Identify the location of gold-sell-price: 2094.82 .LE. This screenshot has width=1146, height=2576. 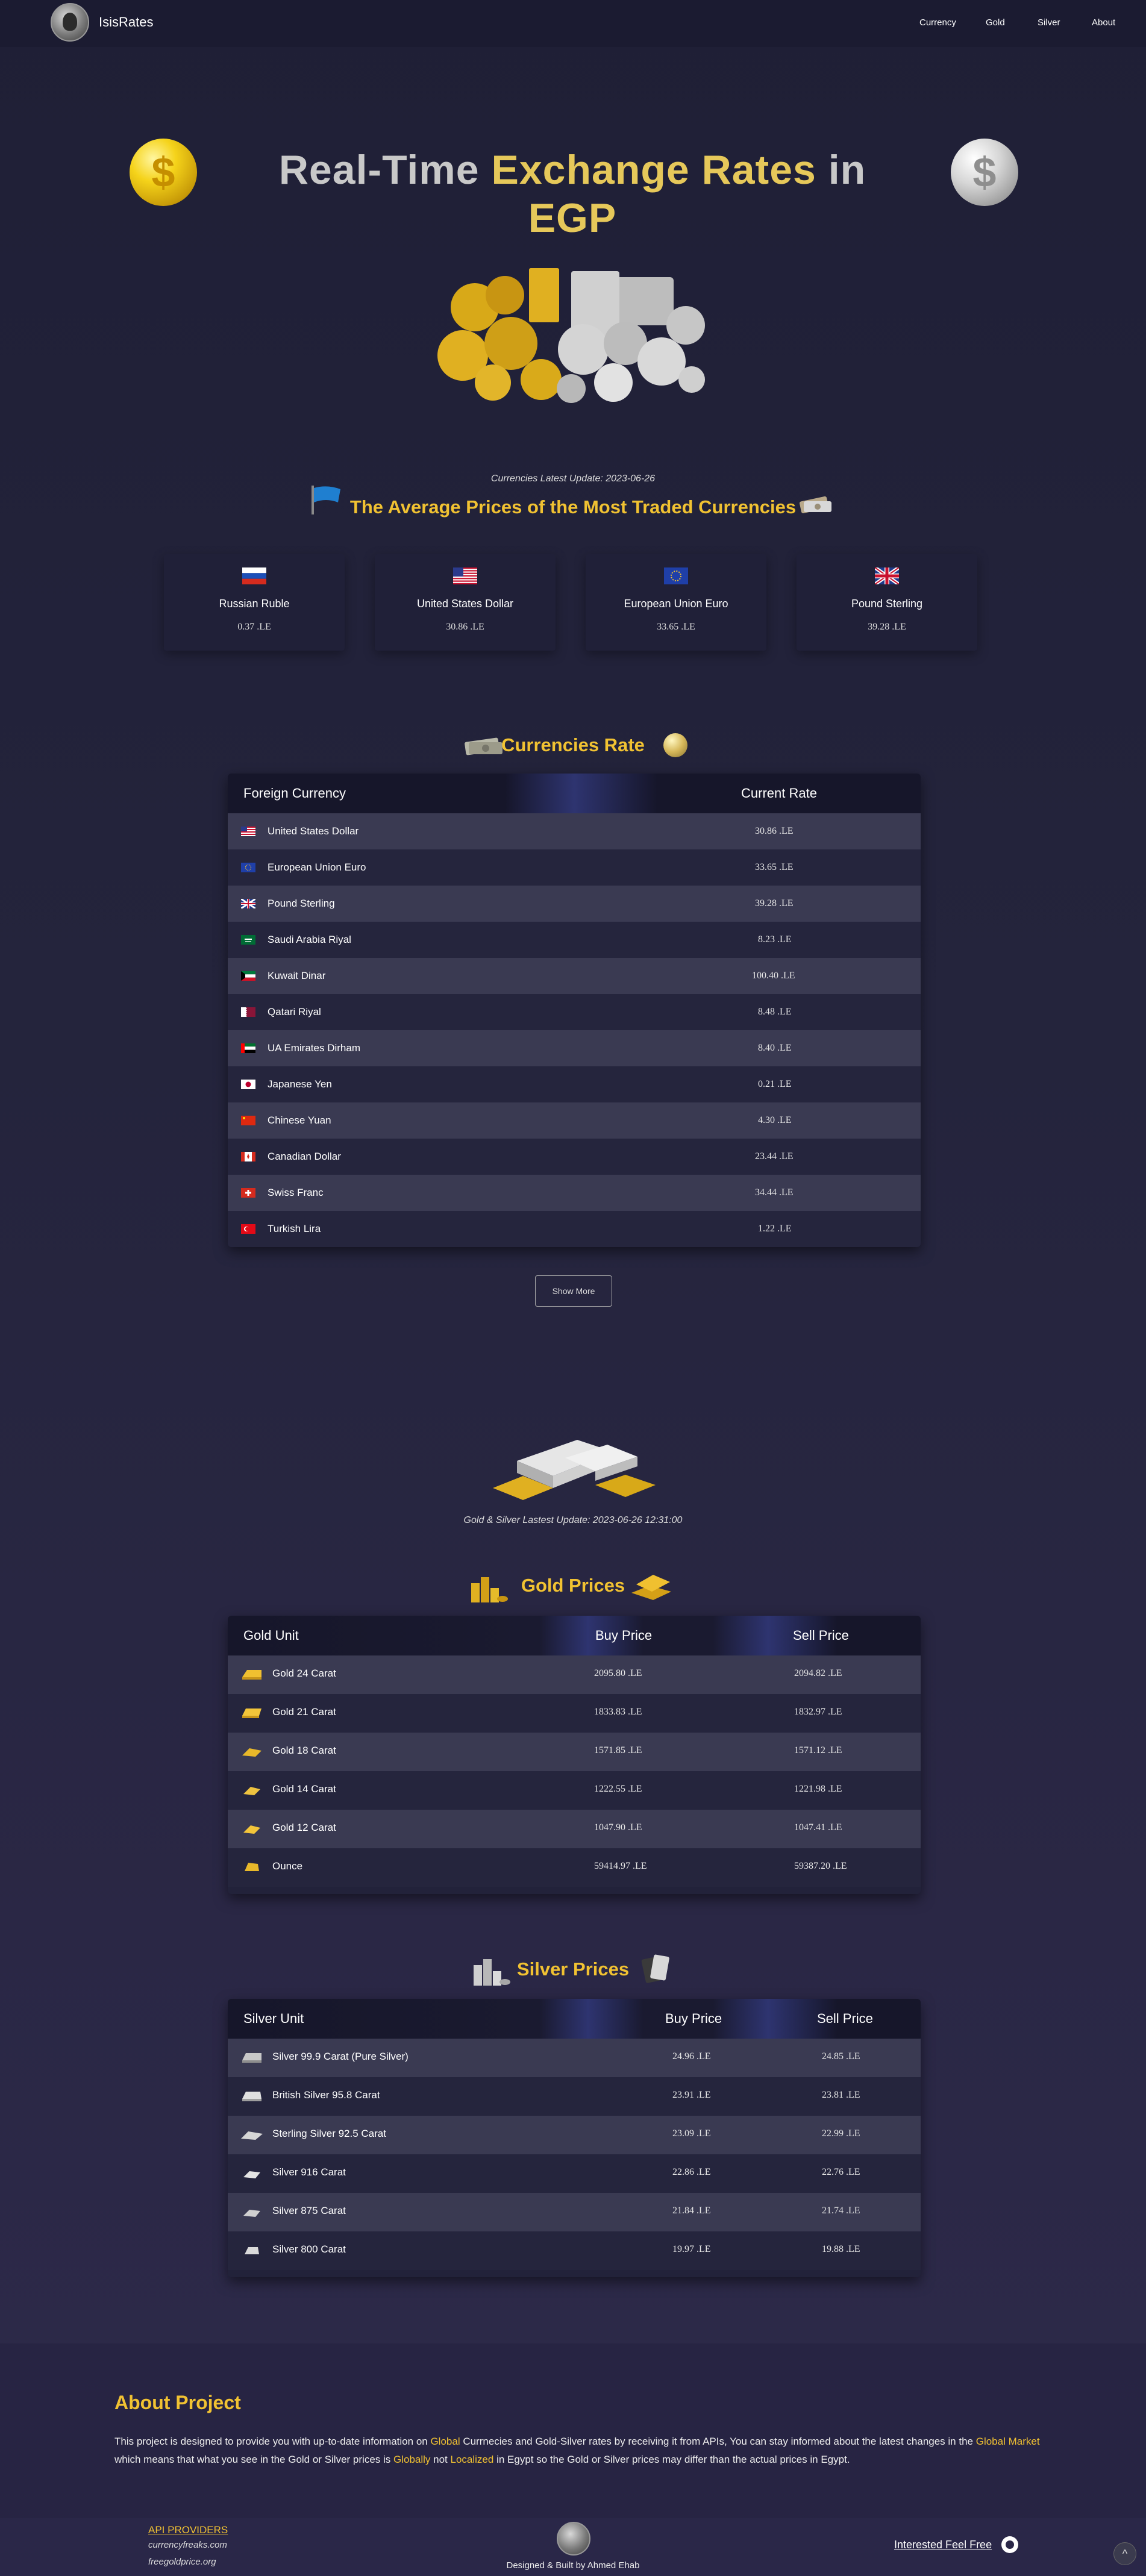
(818, 1673).